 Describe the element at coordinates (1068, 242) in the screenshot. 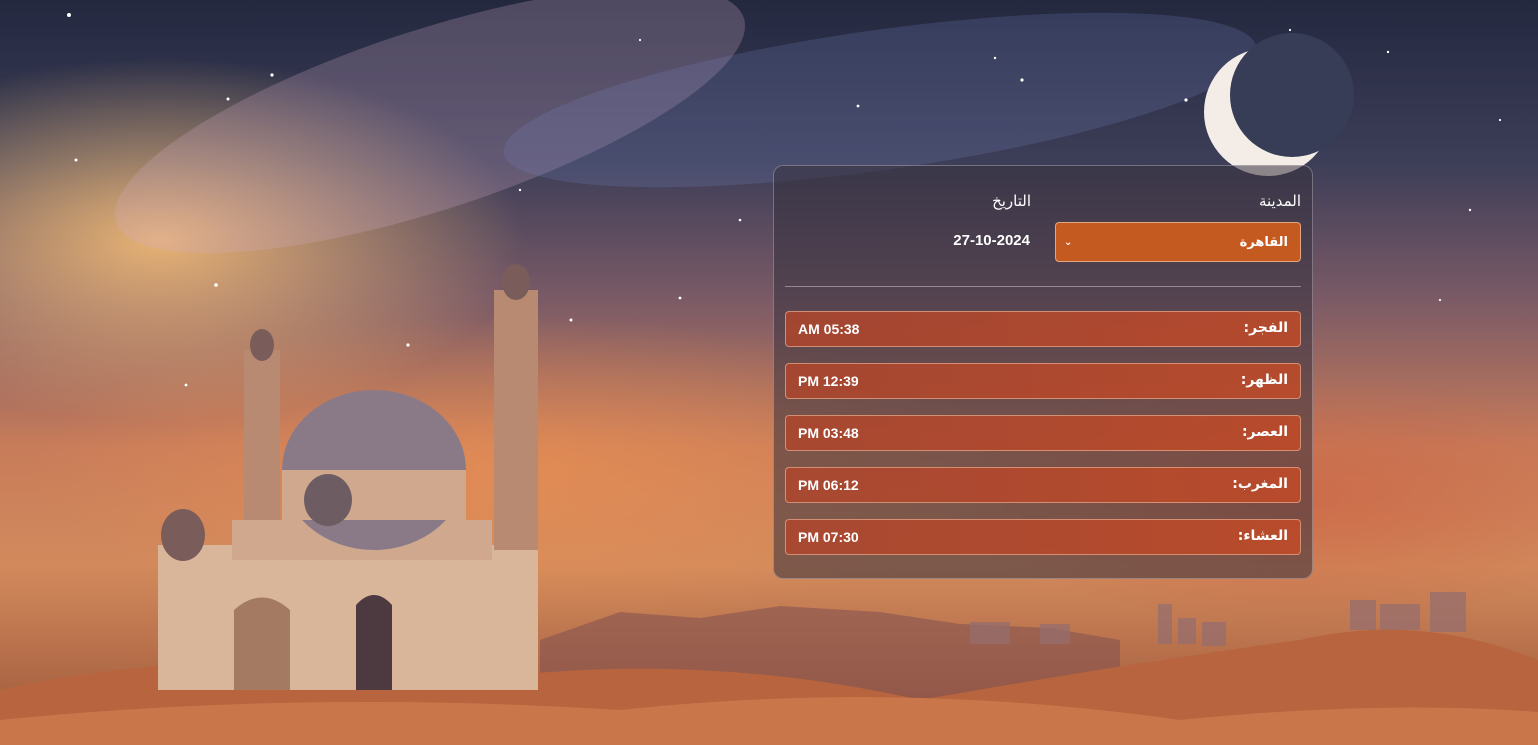

I see `chevron-down-icon: ⌄` at that location.